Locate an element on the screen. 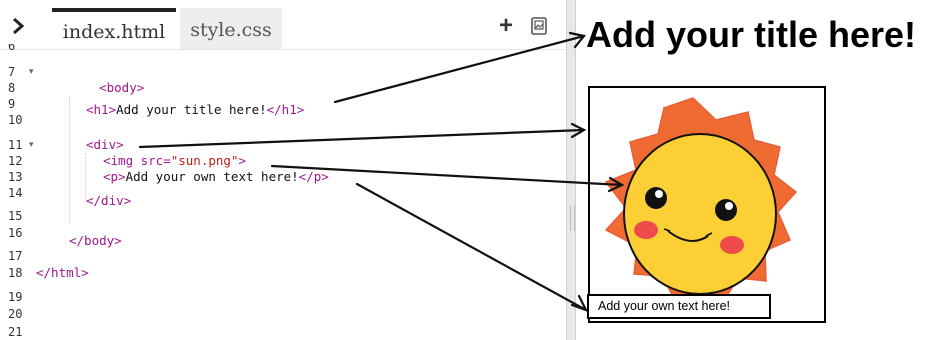  line-number: 18 is located at coordinates (15, 273).